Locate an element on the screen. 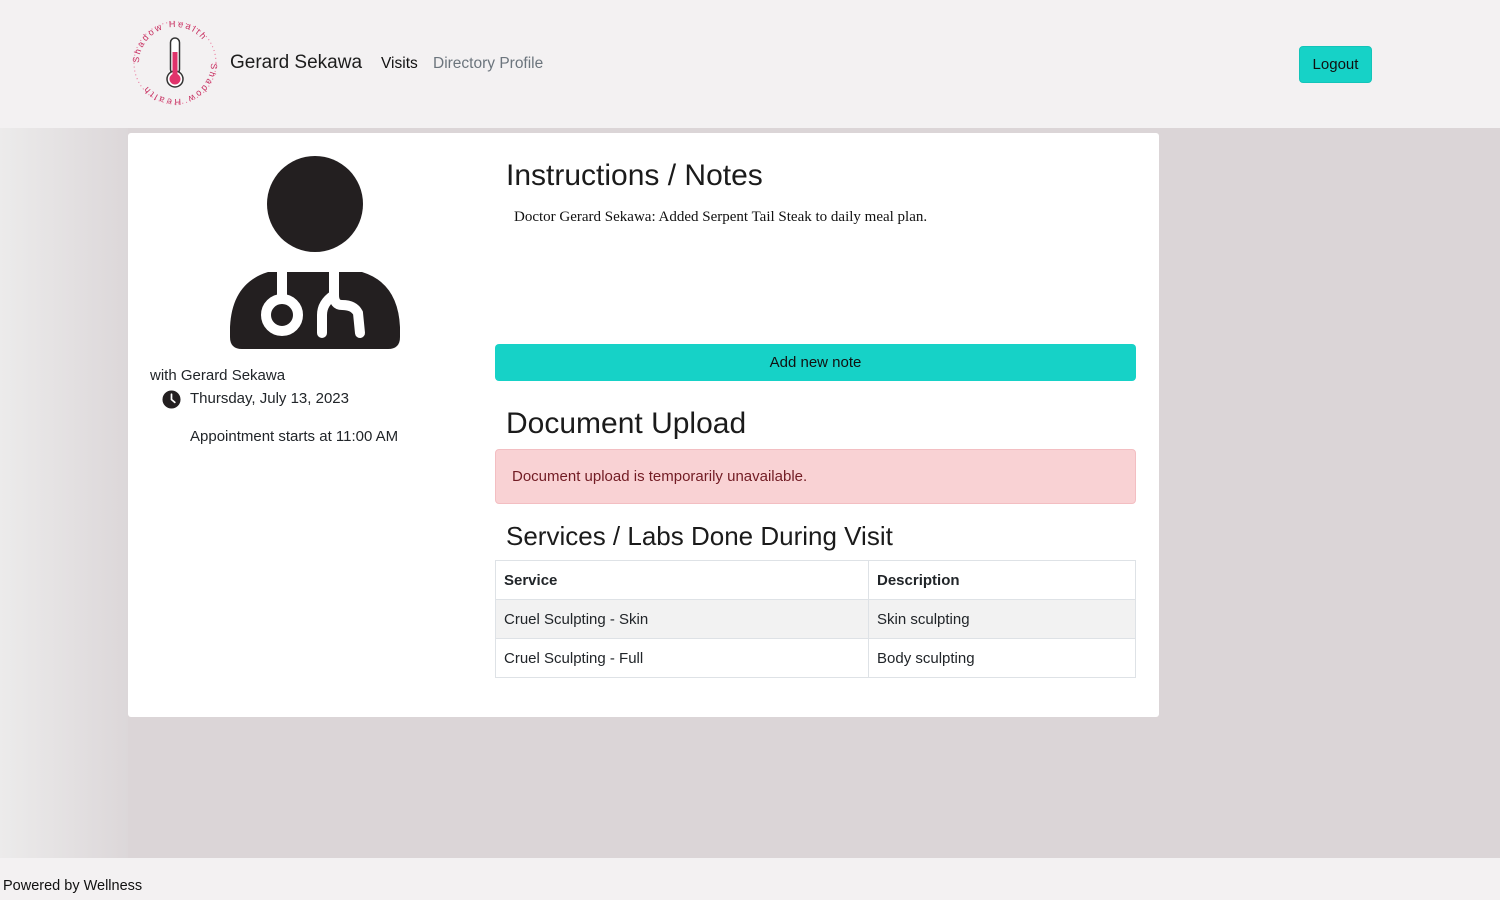  visit-with-doctor: with Gerard Sekawa is located at coordinates (218, 375).